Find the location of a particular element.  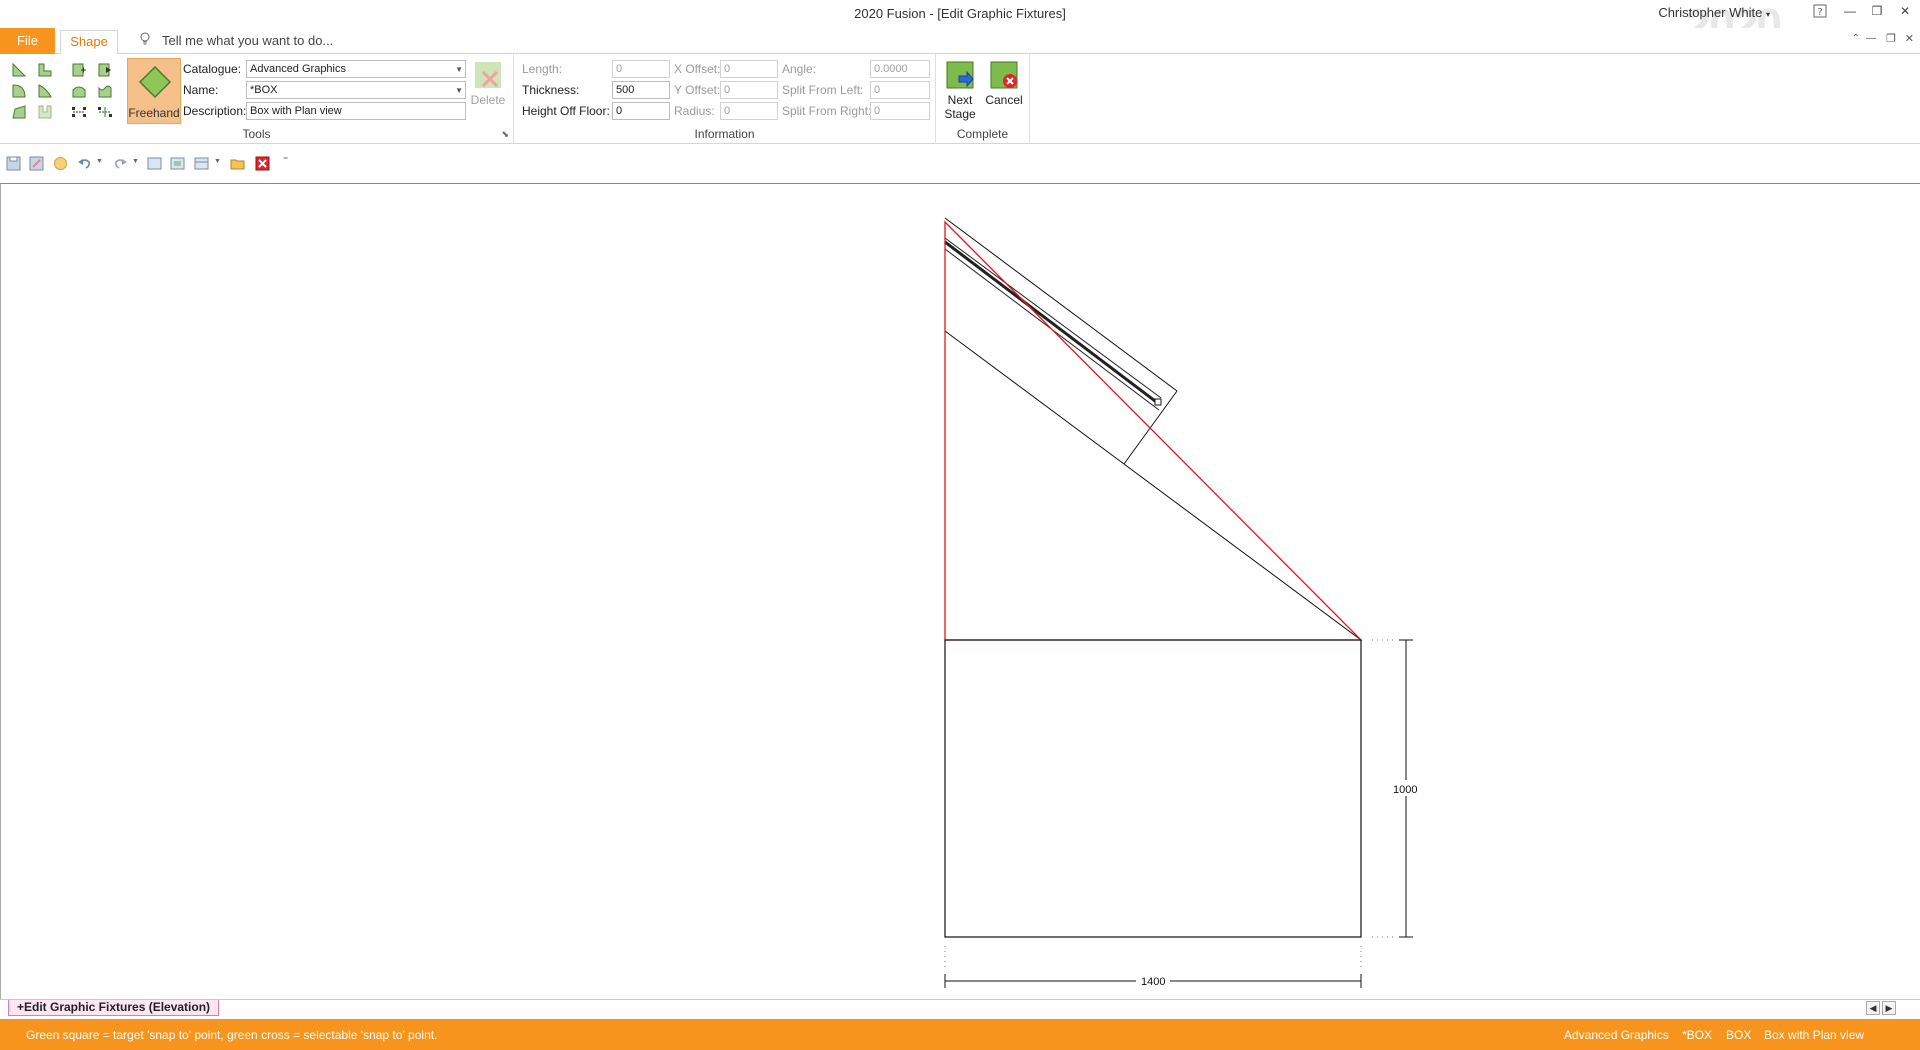

doc-close-icon: ✕ is located at coordinates (1909, 38).